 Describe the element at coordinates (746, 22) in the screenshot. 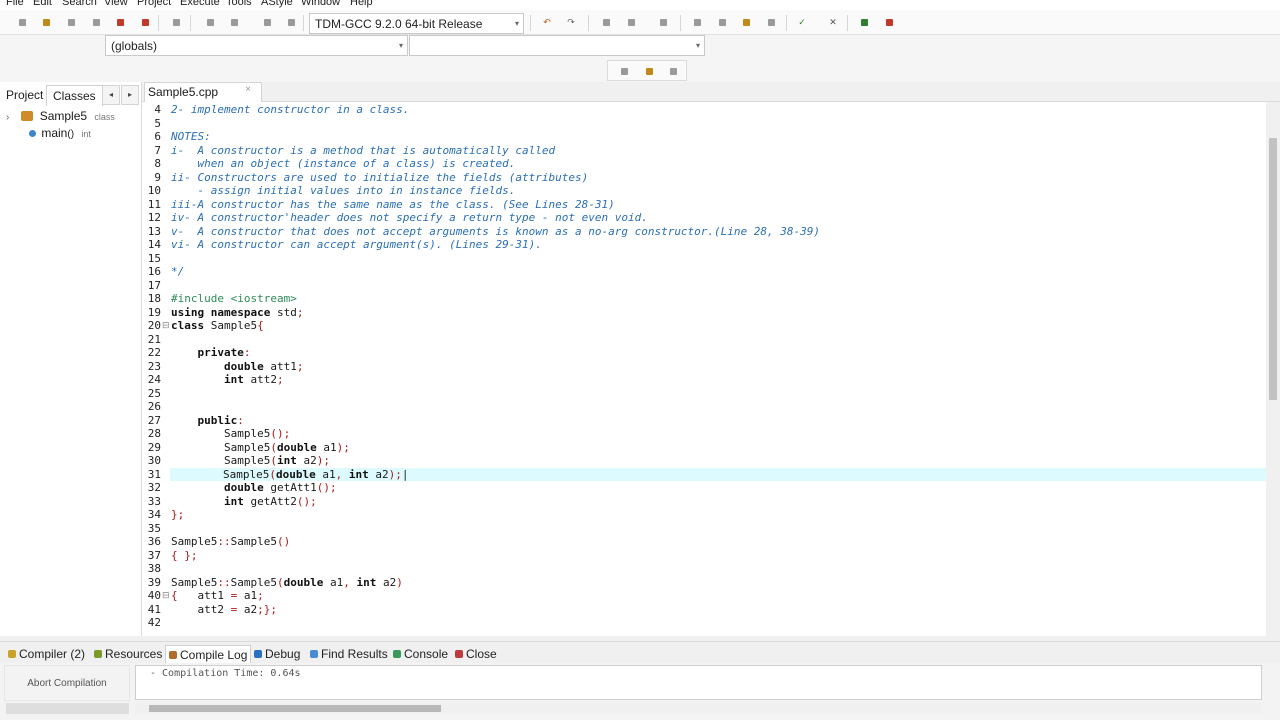

I see `compile-run-icon` at that location.